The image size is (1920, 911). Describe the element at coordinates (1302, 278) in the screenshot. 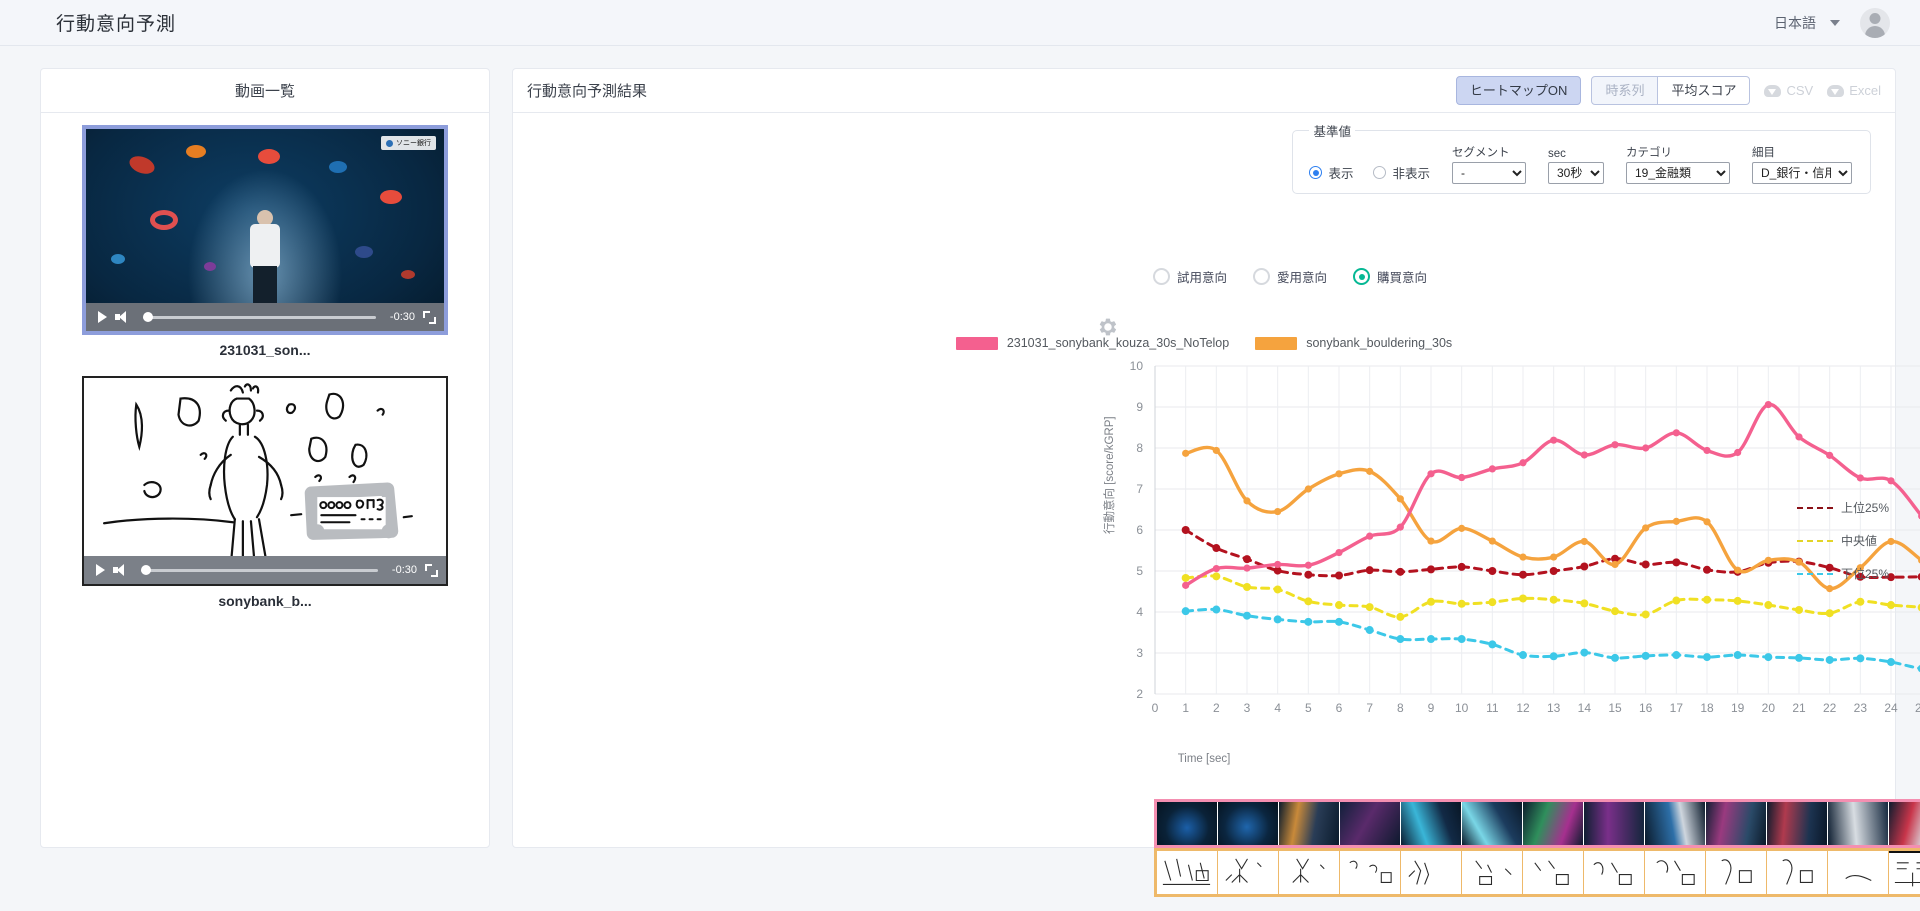

I see `intent-loyalty-label: 愛用意向` at that location.